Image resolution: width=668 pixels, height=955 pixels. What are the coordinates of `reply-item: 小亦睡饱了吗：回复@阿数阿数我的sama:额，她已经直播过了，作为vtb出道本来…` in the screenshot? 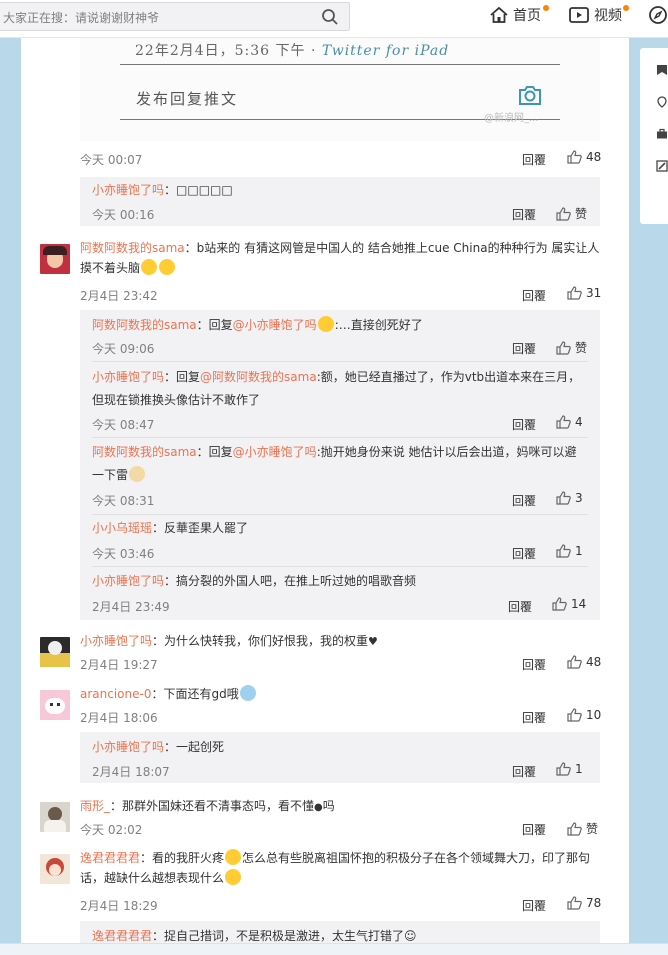 It's located at (340, 389).